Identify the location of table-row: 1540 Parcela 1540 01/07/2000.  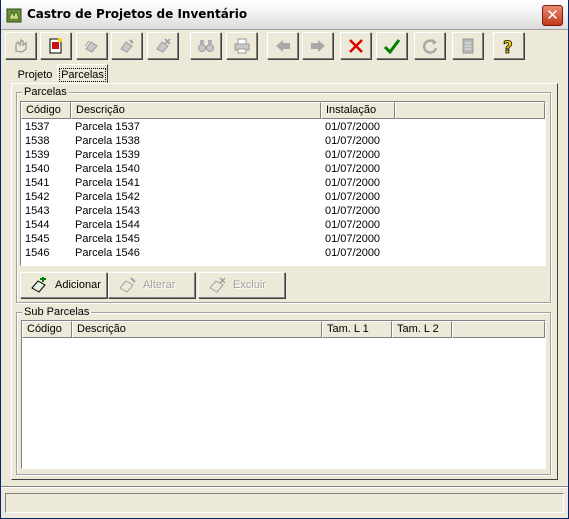
(283, 169).